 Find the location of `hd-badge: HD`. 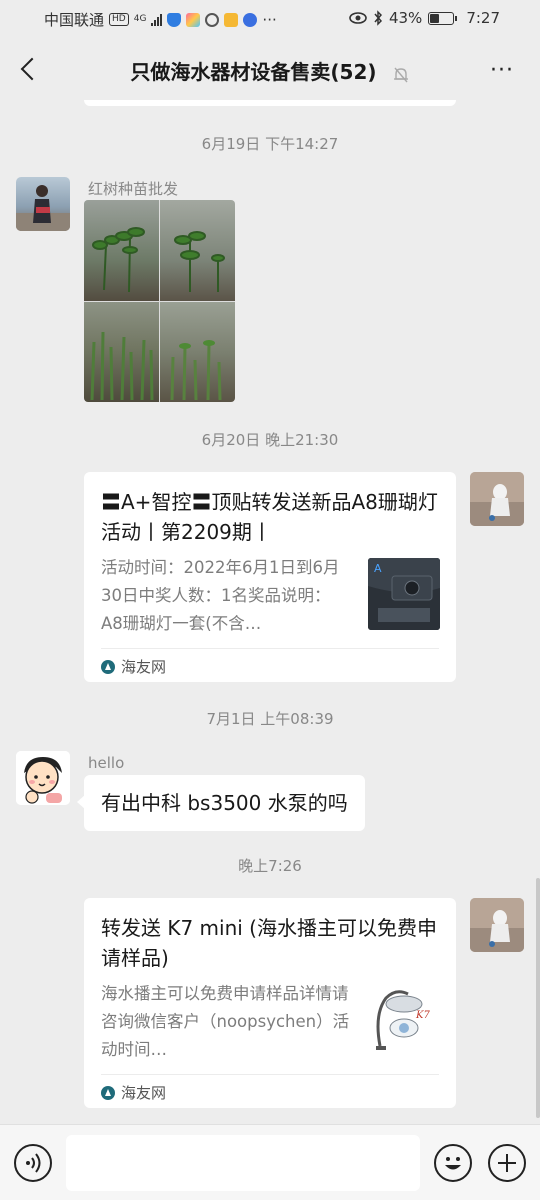

hd-badge: HD is located at coordinates (119, 19).